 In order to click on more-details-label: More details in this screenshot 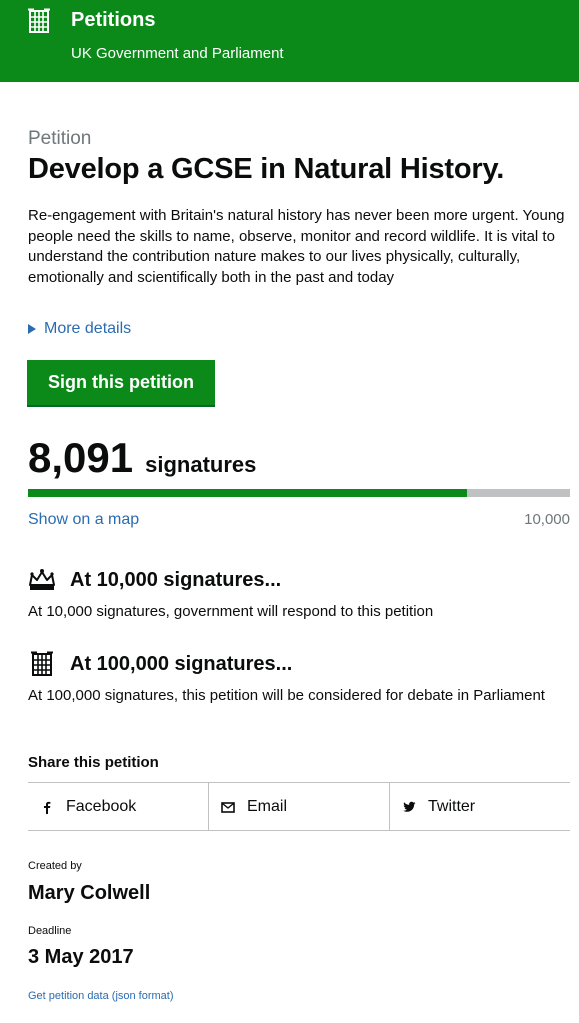, I will do `click(88, 328)`.